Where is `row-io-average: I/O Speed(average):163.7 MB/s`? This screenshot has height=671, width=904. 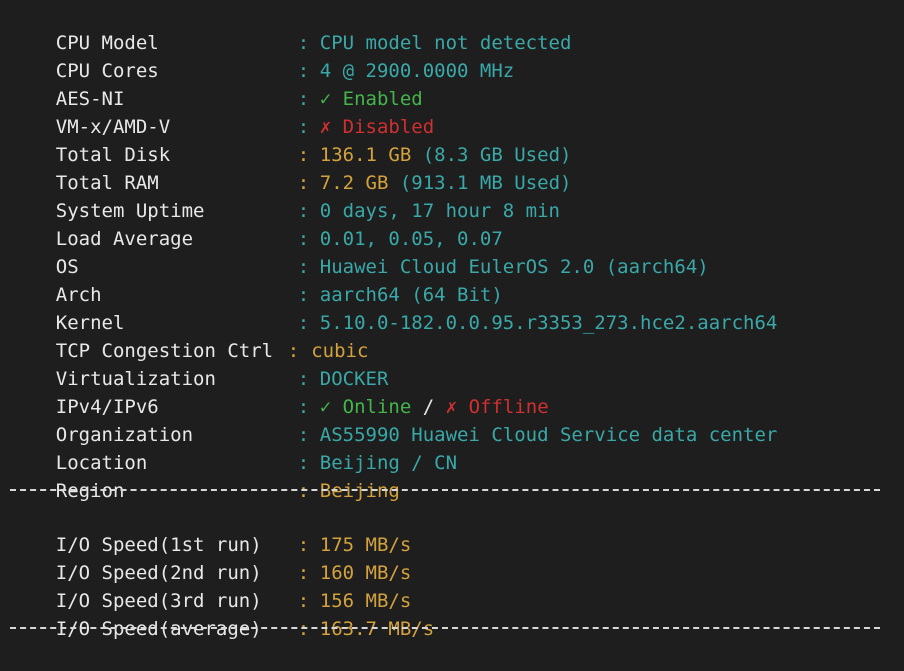 row-io-average: I/O Speed(average):163.7 MB/s is located at coordinates (222, 613).